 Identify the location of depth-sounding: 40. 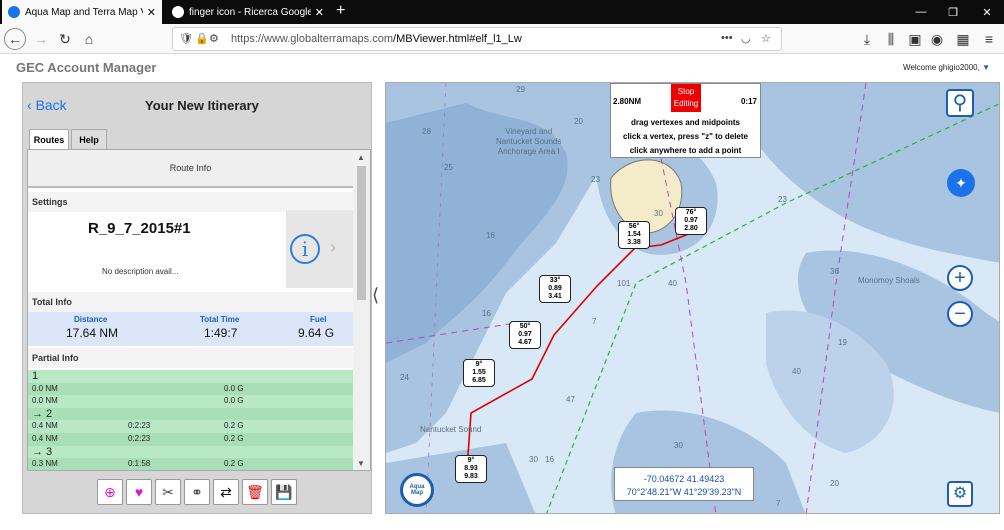
(796, 371).